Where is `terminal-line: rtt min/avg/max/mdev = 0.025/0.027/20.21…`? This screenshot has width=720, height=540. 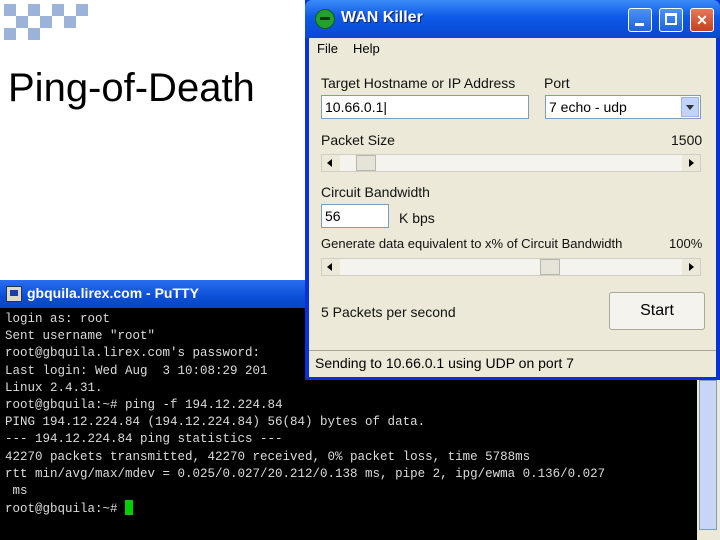
terminal-line: rtt min/avg/max/mdev = 0.025/0.027/20.21… is located at coordinates (305, 473).